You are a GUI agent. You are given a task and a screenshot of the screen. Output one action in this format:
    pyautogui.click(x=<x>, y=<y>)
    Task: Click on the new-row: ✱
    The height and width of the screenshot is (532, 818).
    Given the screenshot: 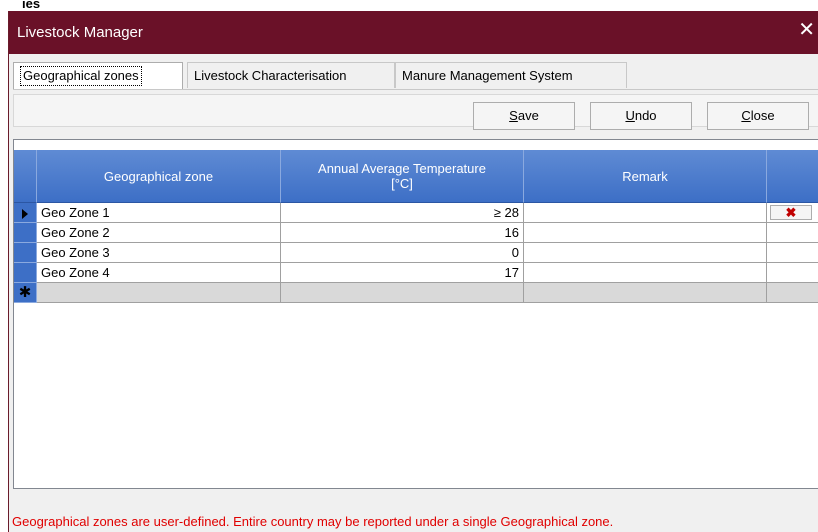 What is the action you would take?
    pyautogui.click(x=416, y=293)
    